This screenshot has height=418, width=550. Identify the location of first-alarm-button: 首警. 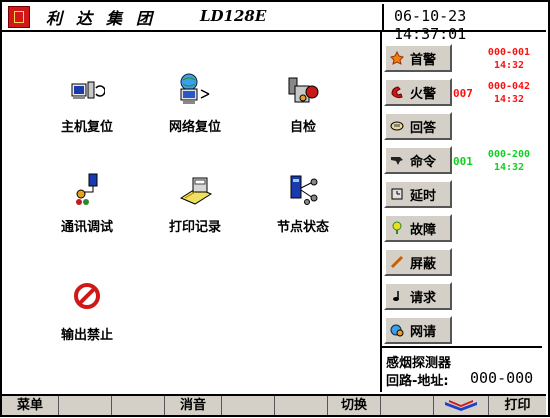
(418, 58).